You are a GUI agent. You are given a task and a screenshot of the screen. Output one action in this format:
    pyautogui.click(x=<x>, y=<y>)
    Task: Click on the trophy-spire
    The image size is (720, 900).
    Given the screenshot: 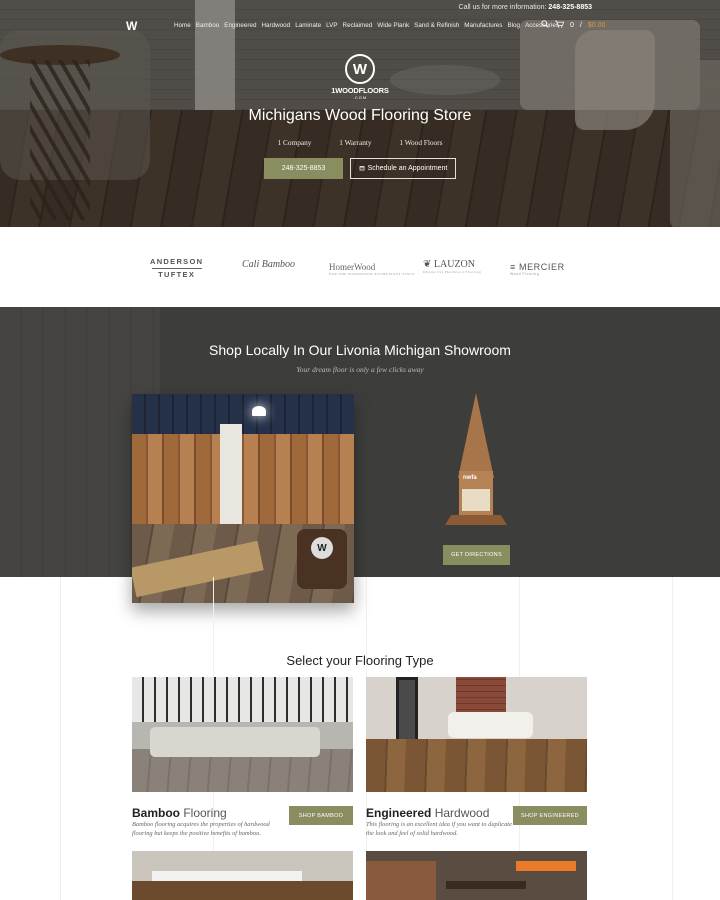 What is the action you would take?
    pyautogui.click(x=476, y=435)
    